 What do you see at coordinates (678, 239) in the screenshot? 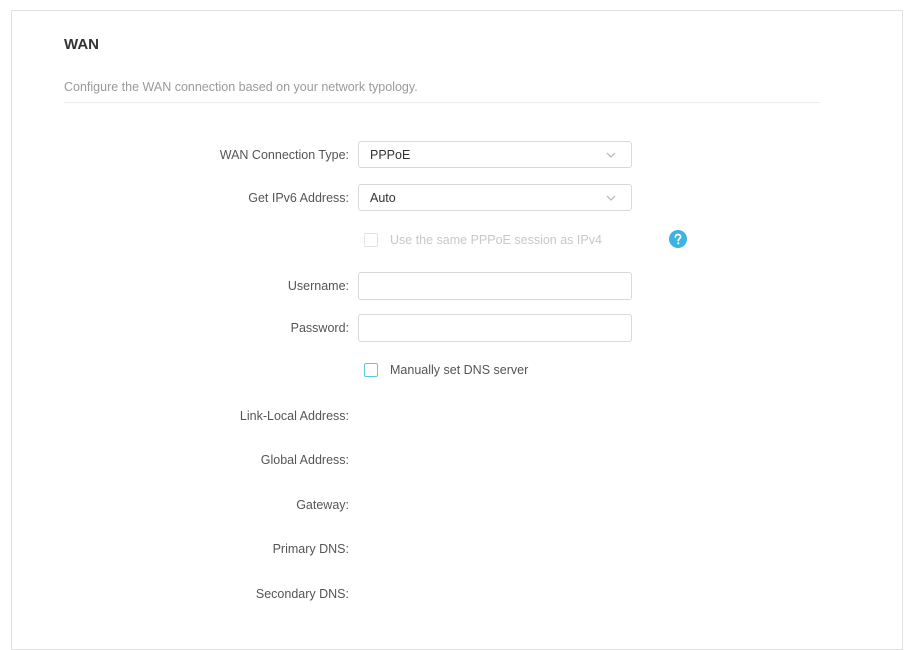
I see `question-mark-icon` at bounding box center [678, 239].